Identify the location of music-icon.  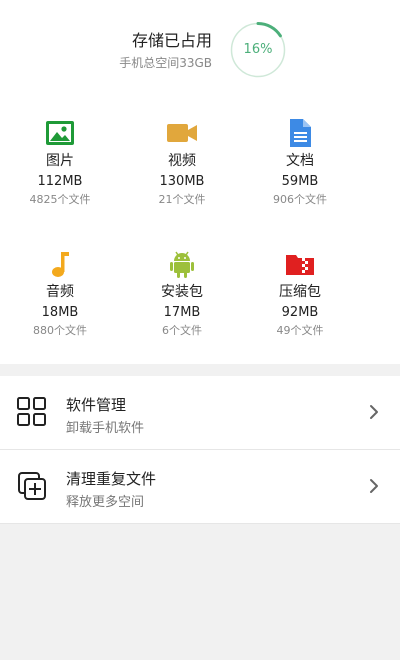
(60, 264).